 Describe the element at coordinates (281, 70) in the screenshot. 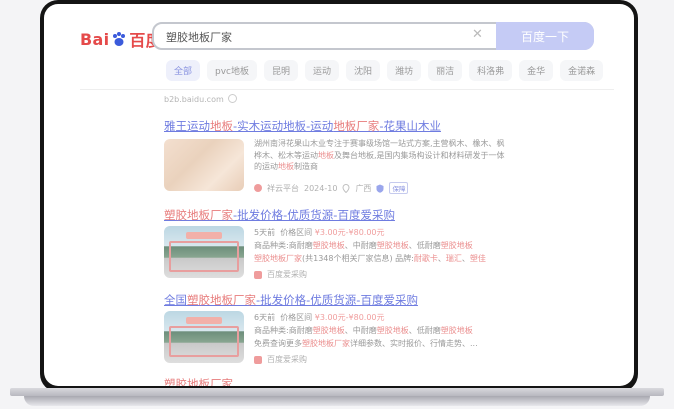

I see `tab-kunming: 昆明` at that location.